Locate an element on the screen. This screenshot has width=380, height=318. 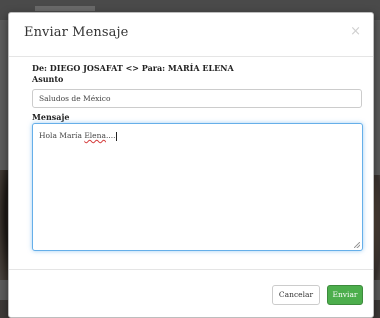
send-button: Enviar is located at coordinates (345, 295).